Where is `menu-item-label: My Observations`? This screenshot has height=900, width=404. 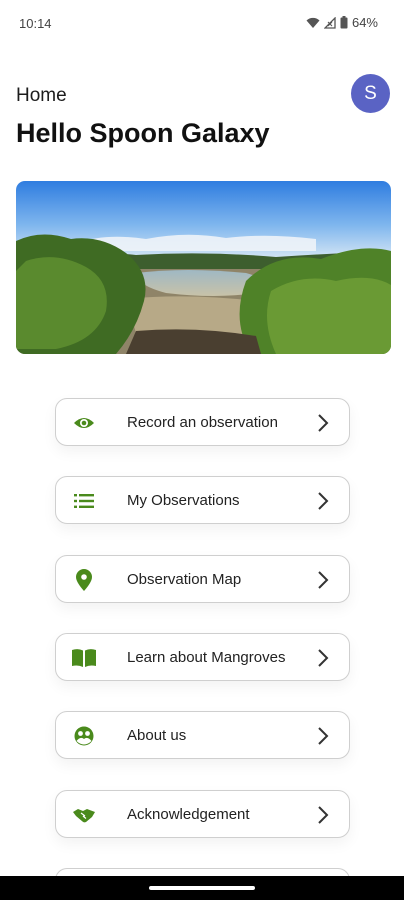
menu-item-label: My Observations is located at coordinates (183, 500).